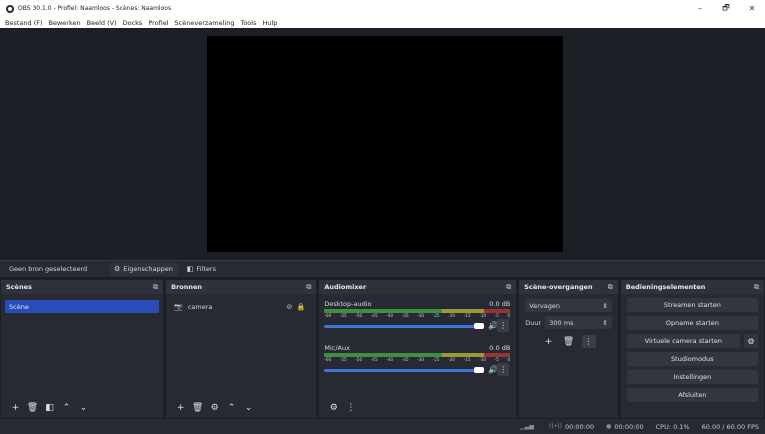 The height and width of the screenshot is (434, 765). What do you see at coordinates (49, 408) in the screenshot?
I see `filter-icon: ◧` at bounding box center [49, 408].